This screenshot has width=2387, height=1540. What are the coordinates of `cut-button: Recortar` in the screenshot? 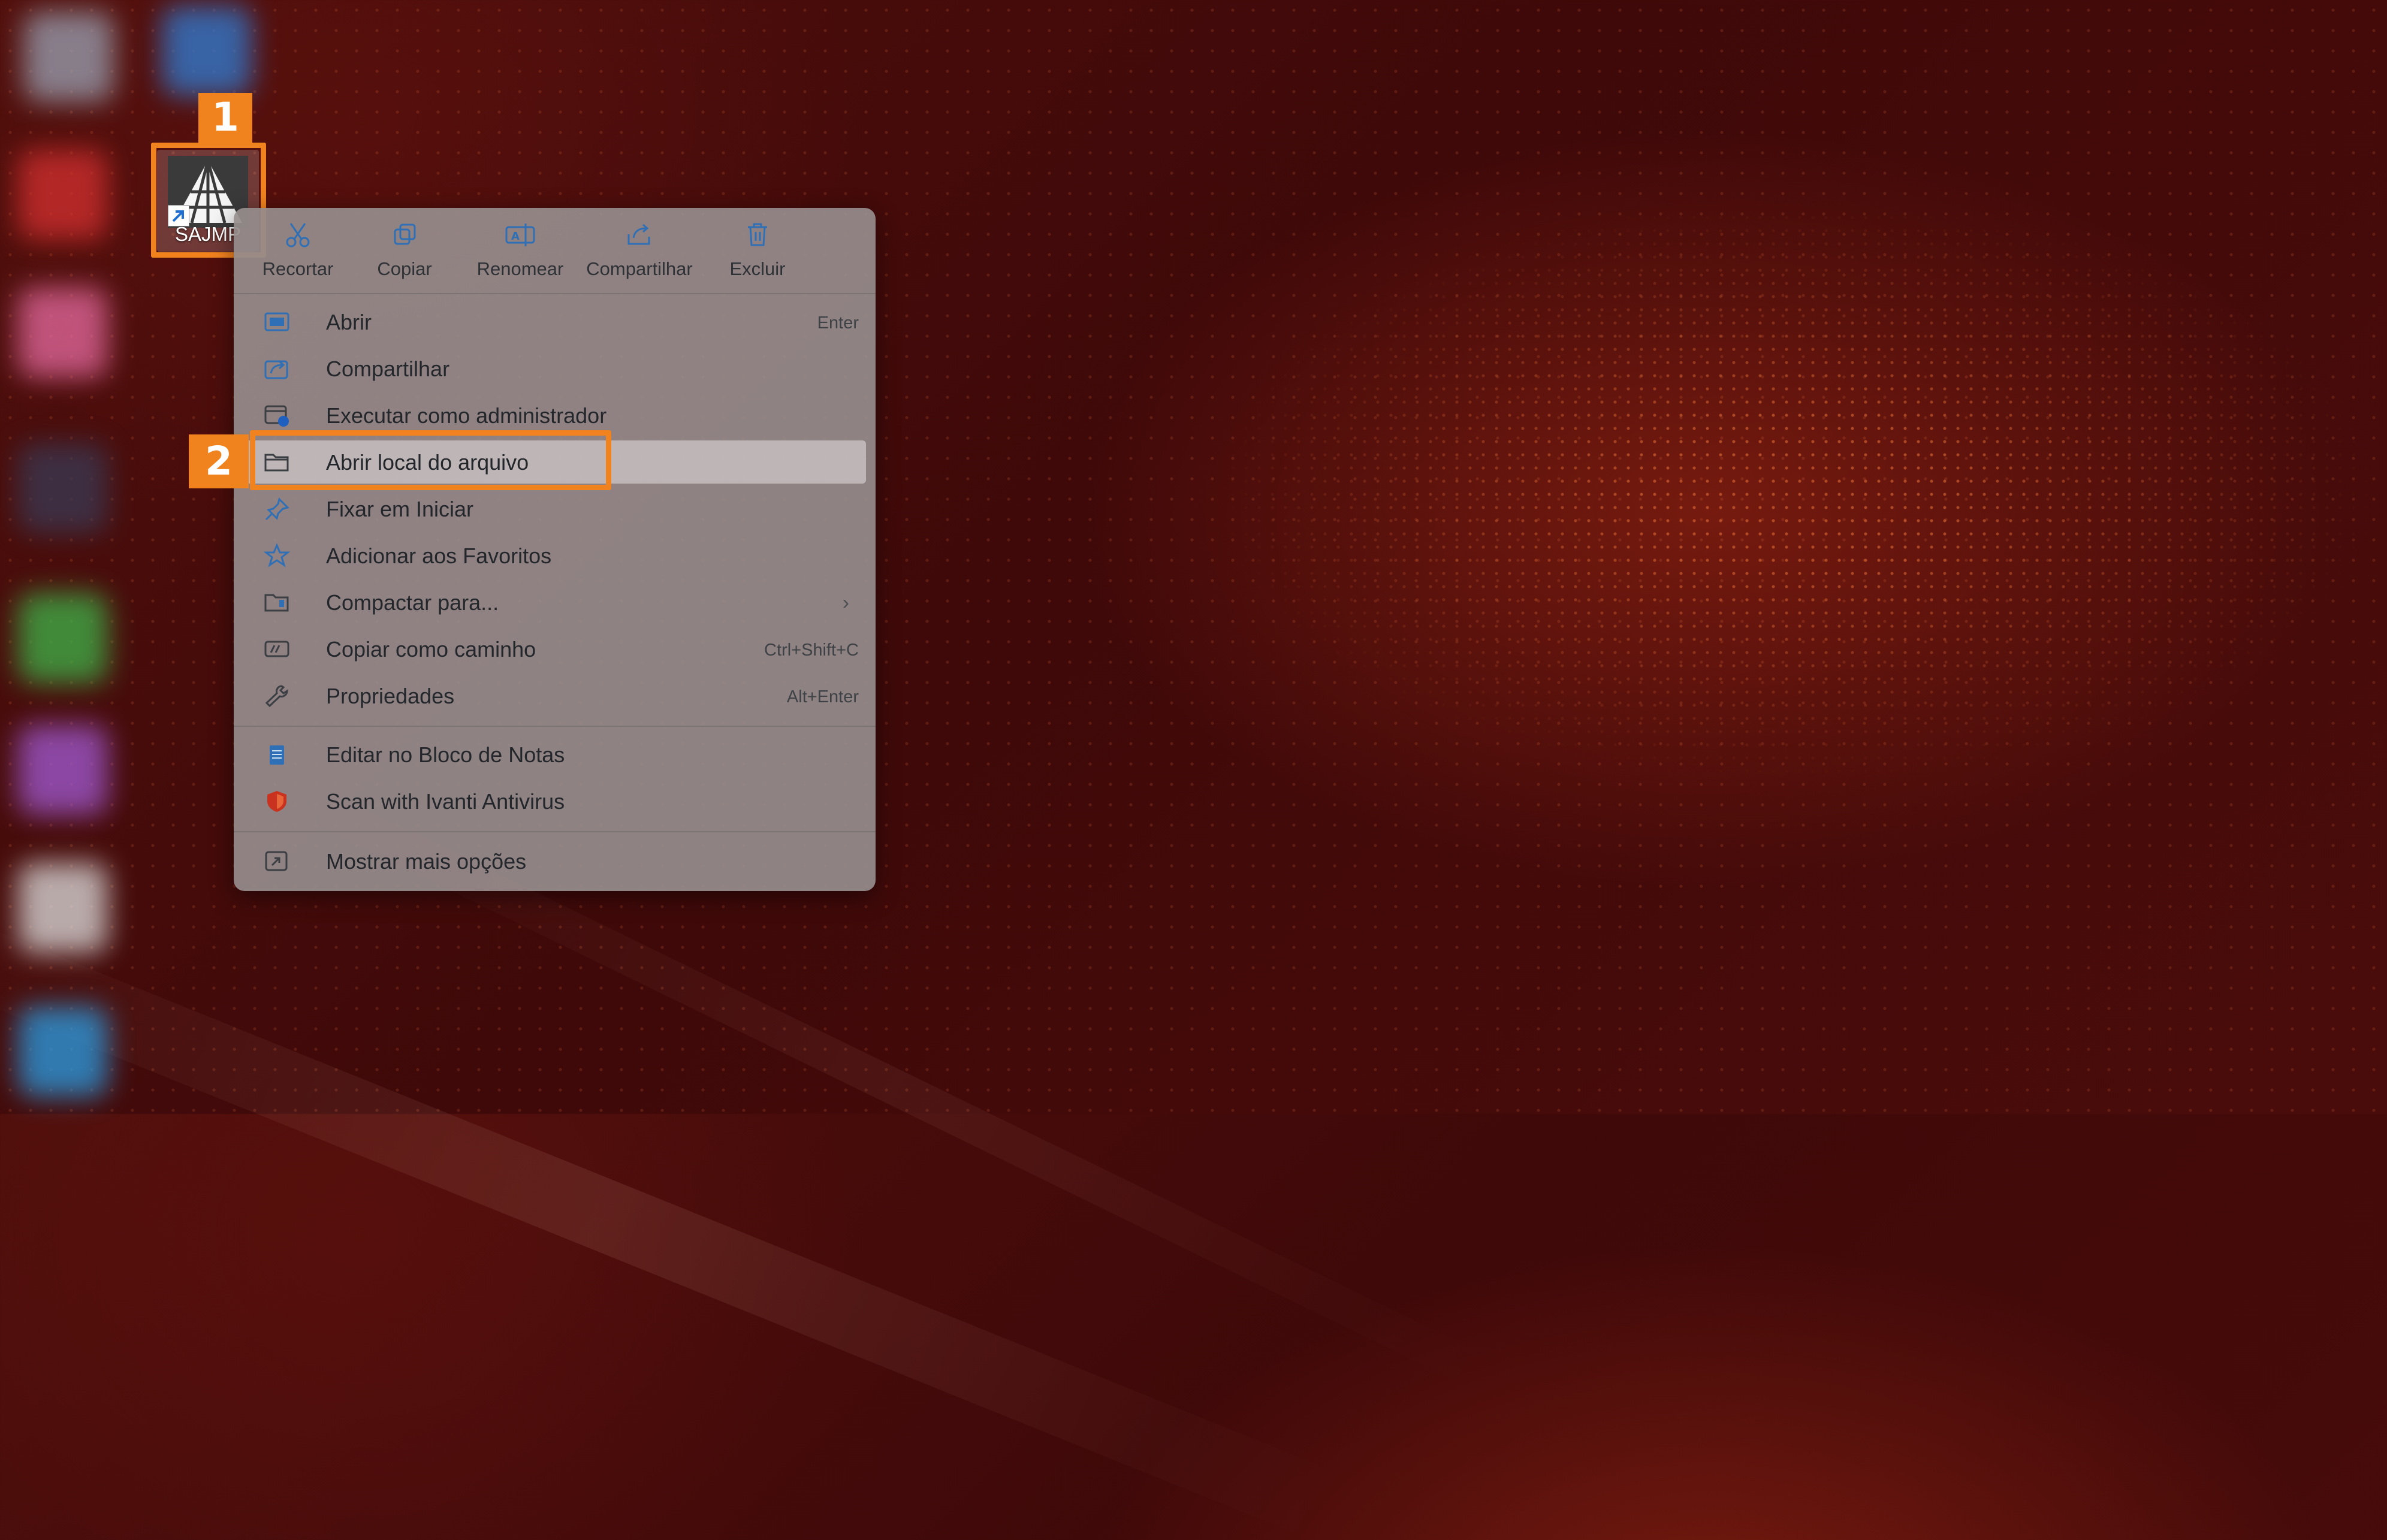 It's located at (298, 254).